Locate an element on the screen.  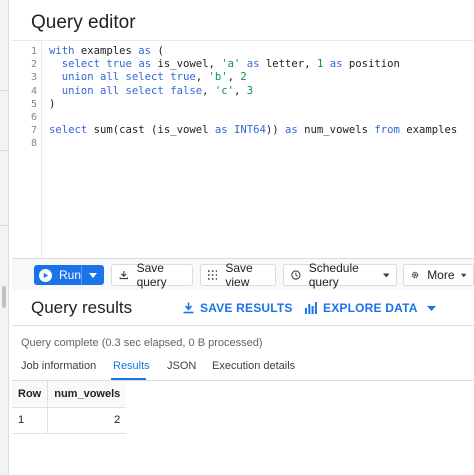
save-query-label: Save query is located at coordinates (151, 275).